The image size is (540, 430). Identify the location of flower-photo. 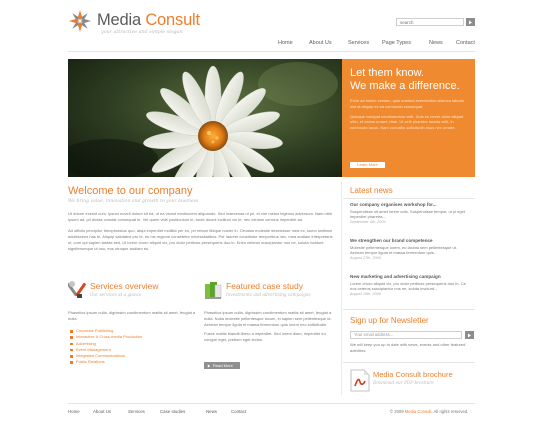
(205, 118).